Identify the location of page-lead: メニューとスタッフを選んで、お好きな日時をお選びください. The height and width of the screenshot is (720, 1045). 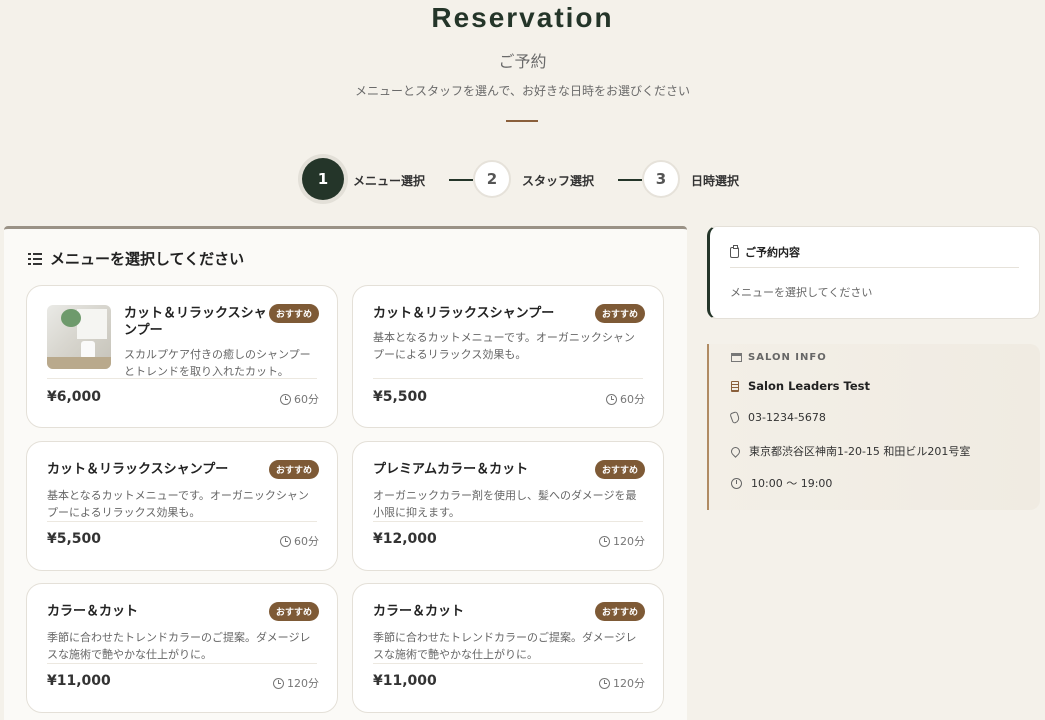
(522, 91).